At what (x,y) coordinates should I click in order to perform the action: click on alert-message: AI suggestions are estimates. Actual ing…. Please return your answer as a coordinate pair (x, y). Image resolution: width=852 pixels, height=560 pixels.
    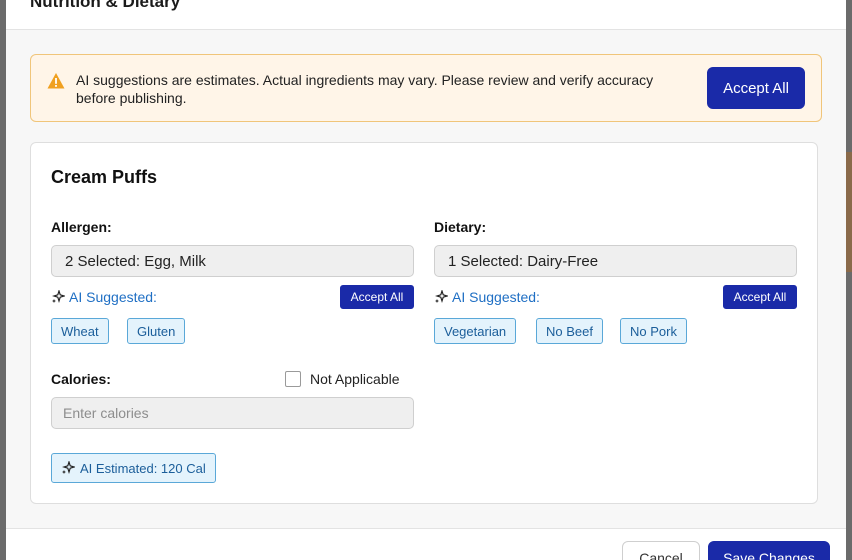
    Looking at the image, I should click on (365, 89).